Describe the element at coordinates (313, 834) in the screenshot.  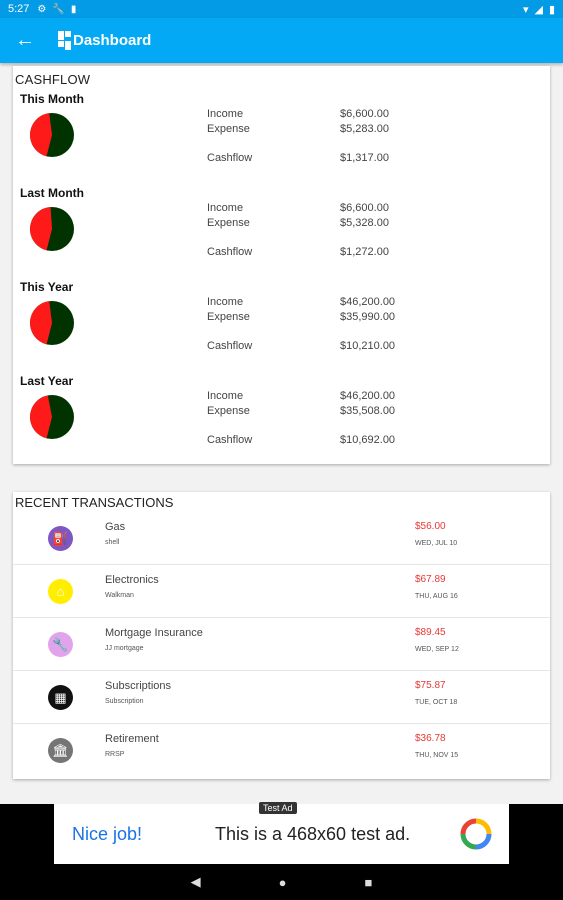
I see `ad-text: This is a 468x60 test ad.` at that location.